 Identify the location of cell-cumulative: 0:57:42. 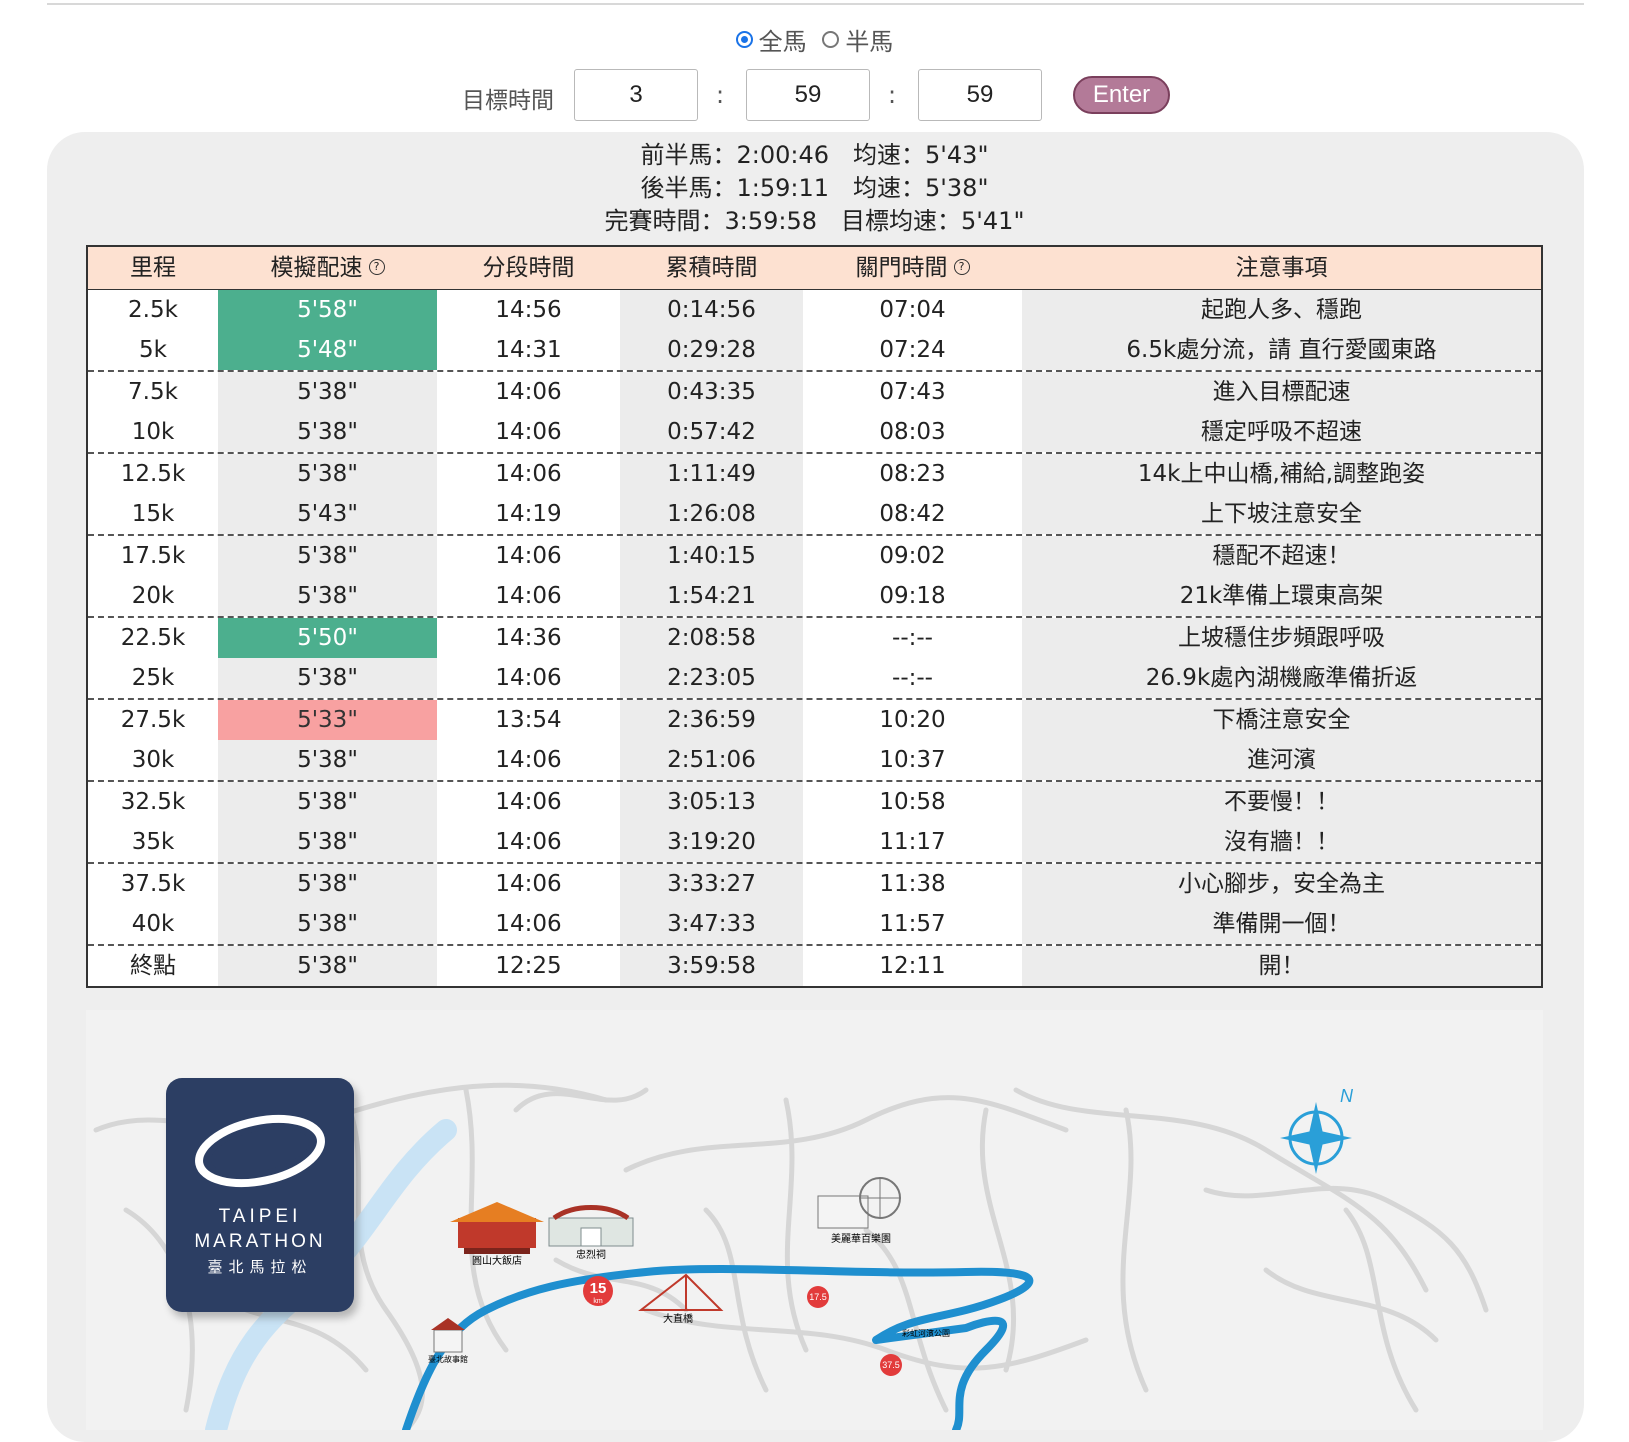
(711, 432).